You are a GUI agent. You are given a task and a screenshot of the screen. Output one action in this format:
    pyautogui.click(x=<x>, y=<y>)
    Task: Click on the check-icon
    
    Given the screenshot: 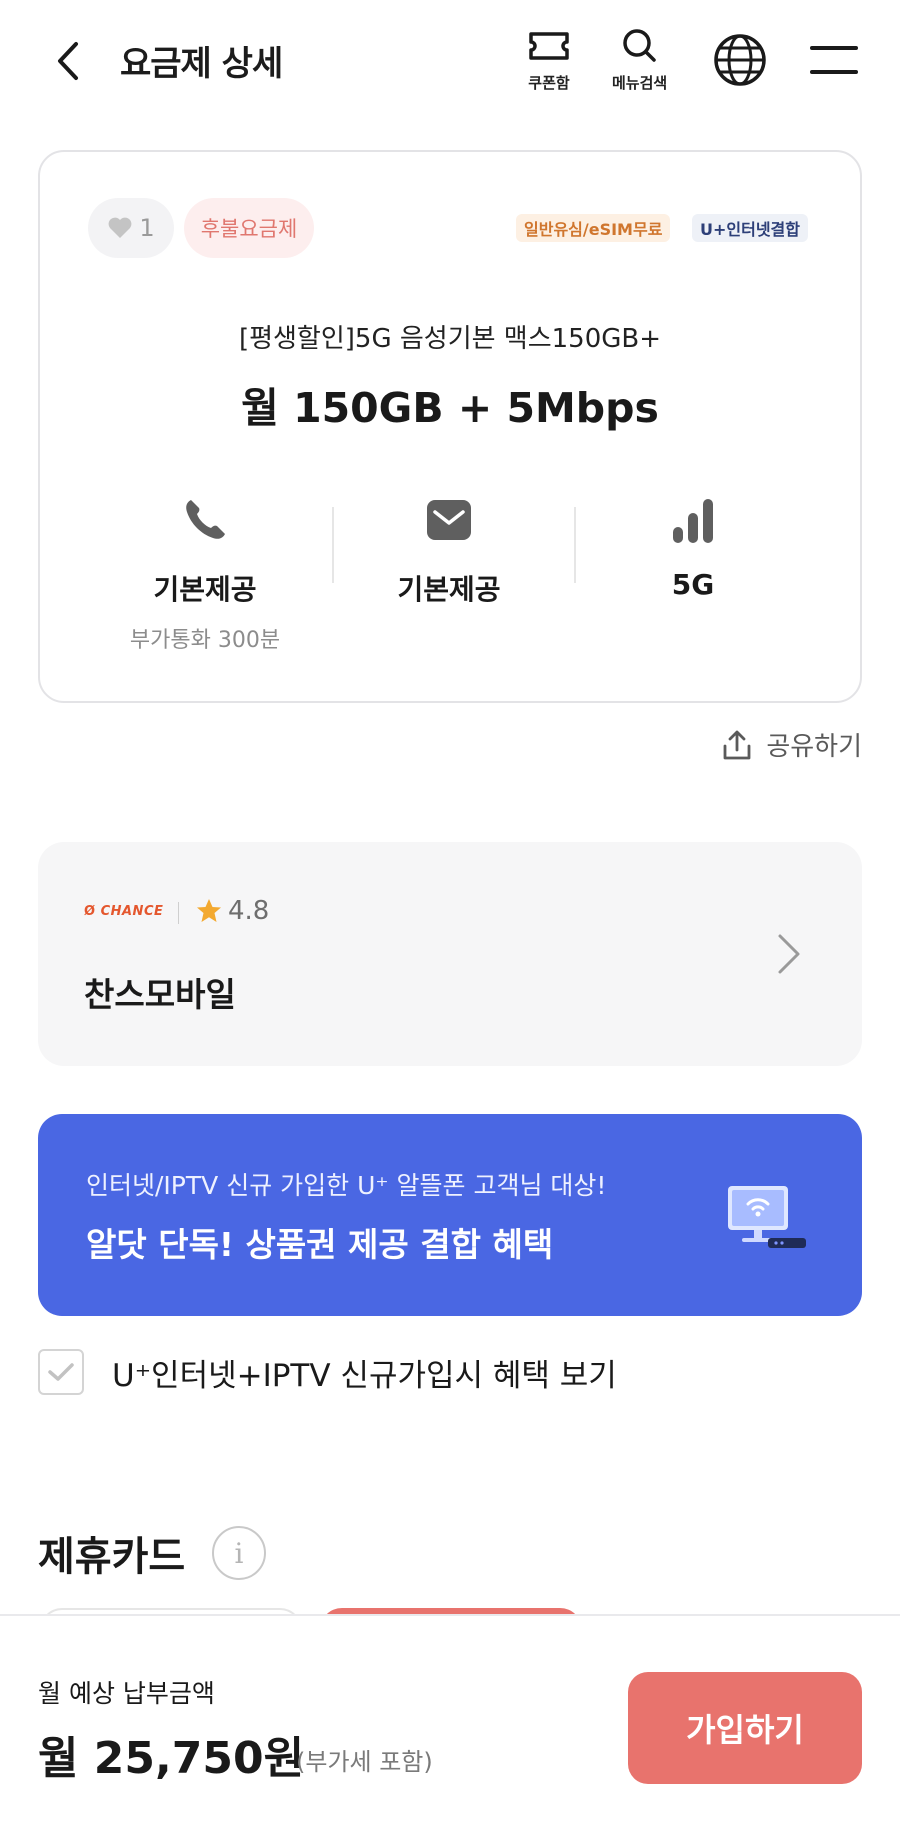 What is the action you would take?
    pyautogui.click(x=61, y=1372)
    